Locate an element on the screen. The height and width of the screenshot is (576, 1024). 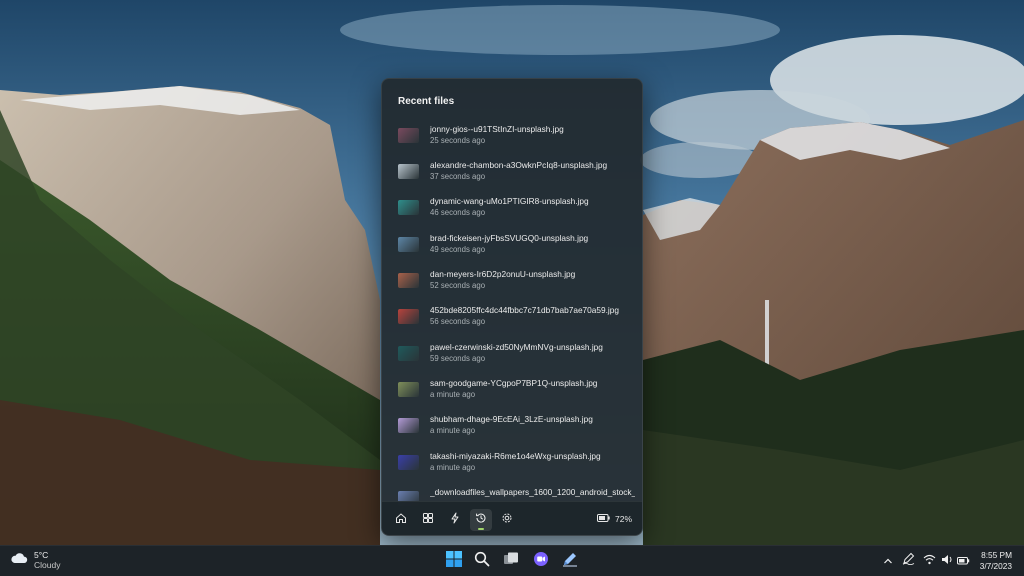
battery-percent: 72% is located at coordinates (623, 519).